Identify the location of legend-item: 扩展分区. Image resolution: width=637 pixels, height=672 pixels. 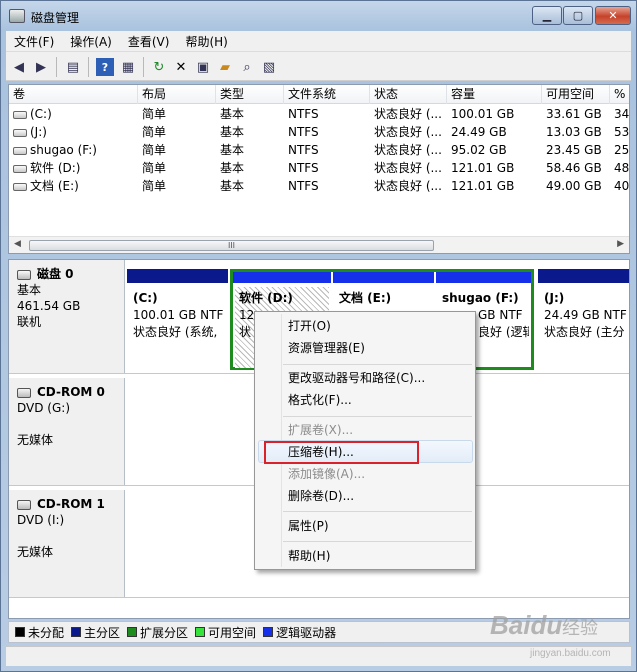
(157, 632).